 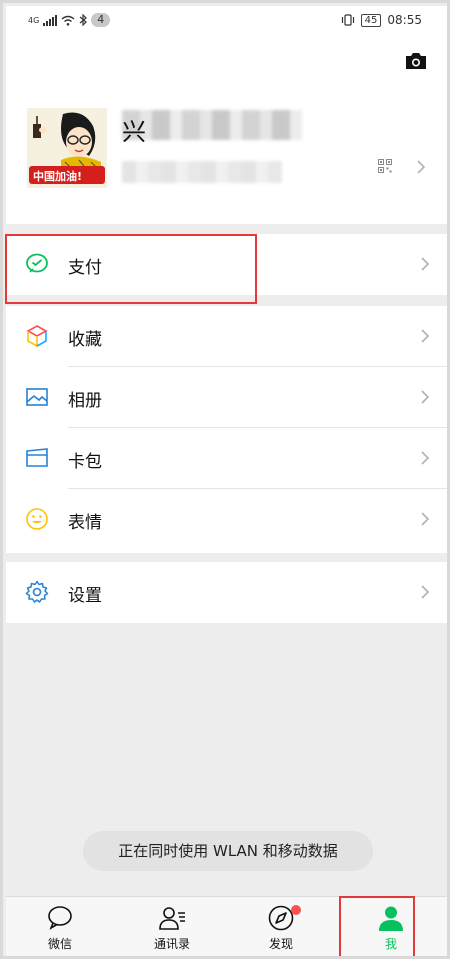 I want to click on card-wallet-icon, so click(x=37, y=457).